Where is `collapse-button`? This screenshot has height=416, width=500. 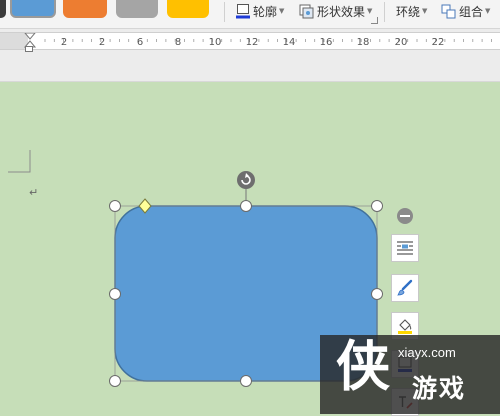
collapse-button is located at coordinates (405, 216).